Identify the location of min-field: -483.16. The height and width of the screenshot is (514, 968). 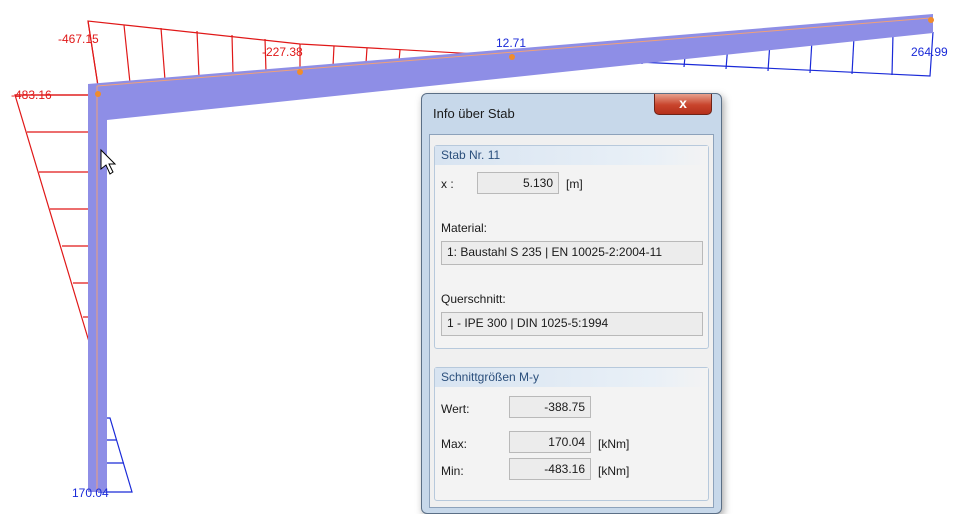
(550, 469).